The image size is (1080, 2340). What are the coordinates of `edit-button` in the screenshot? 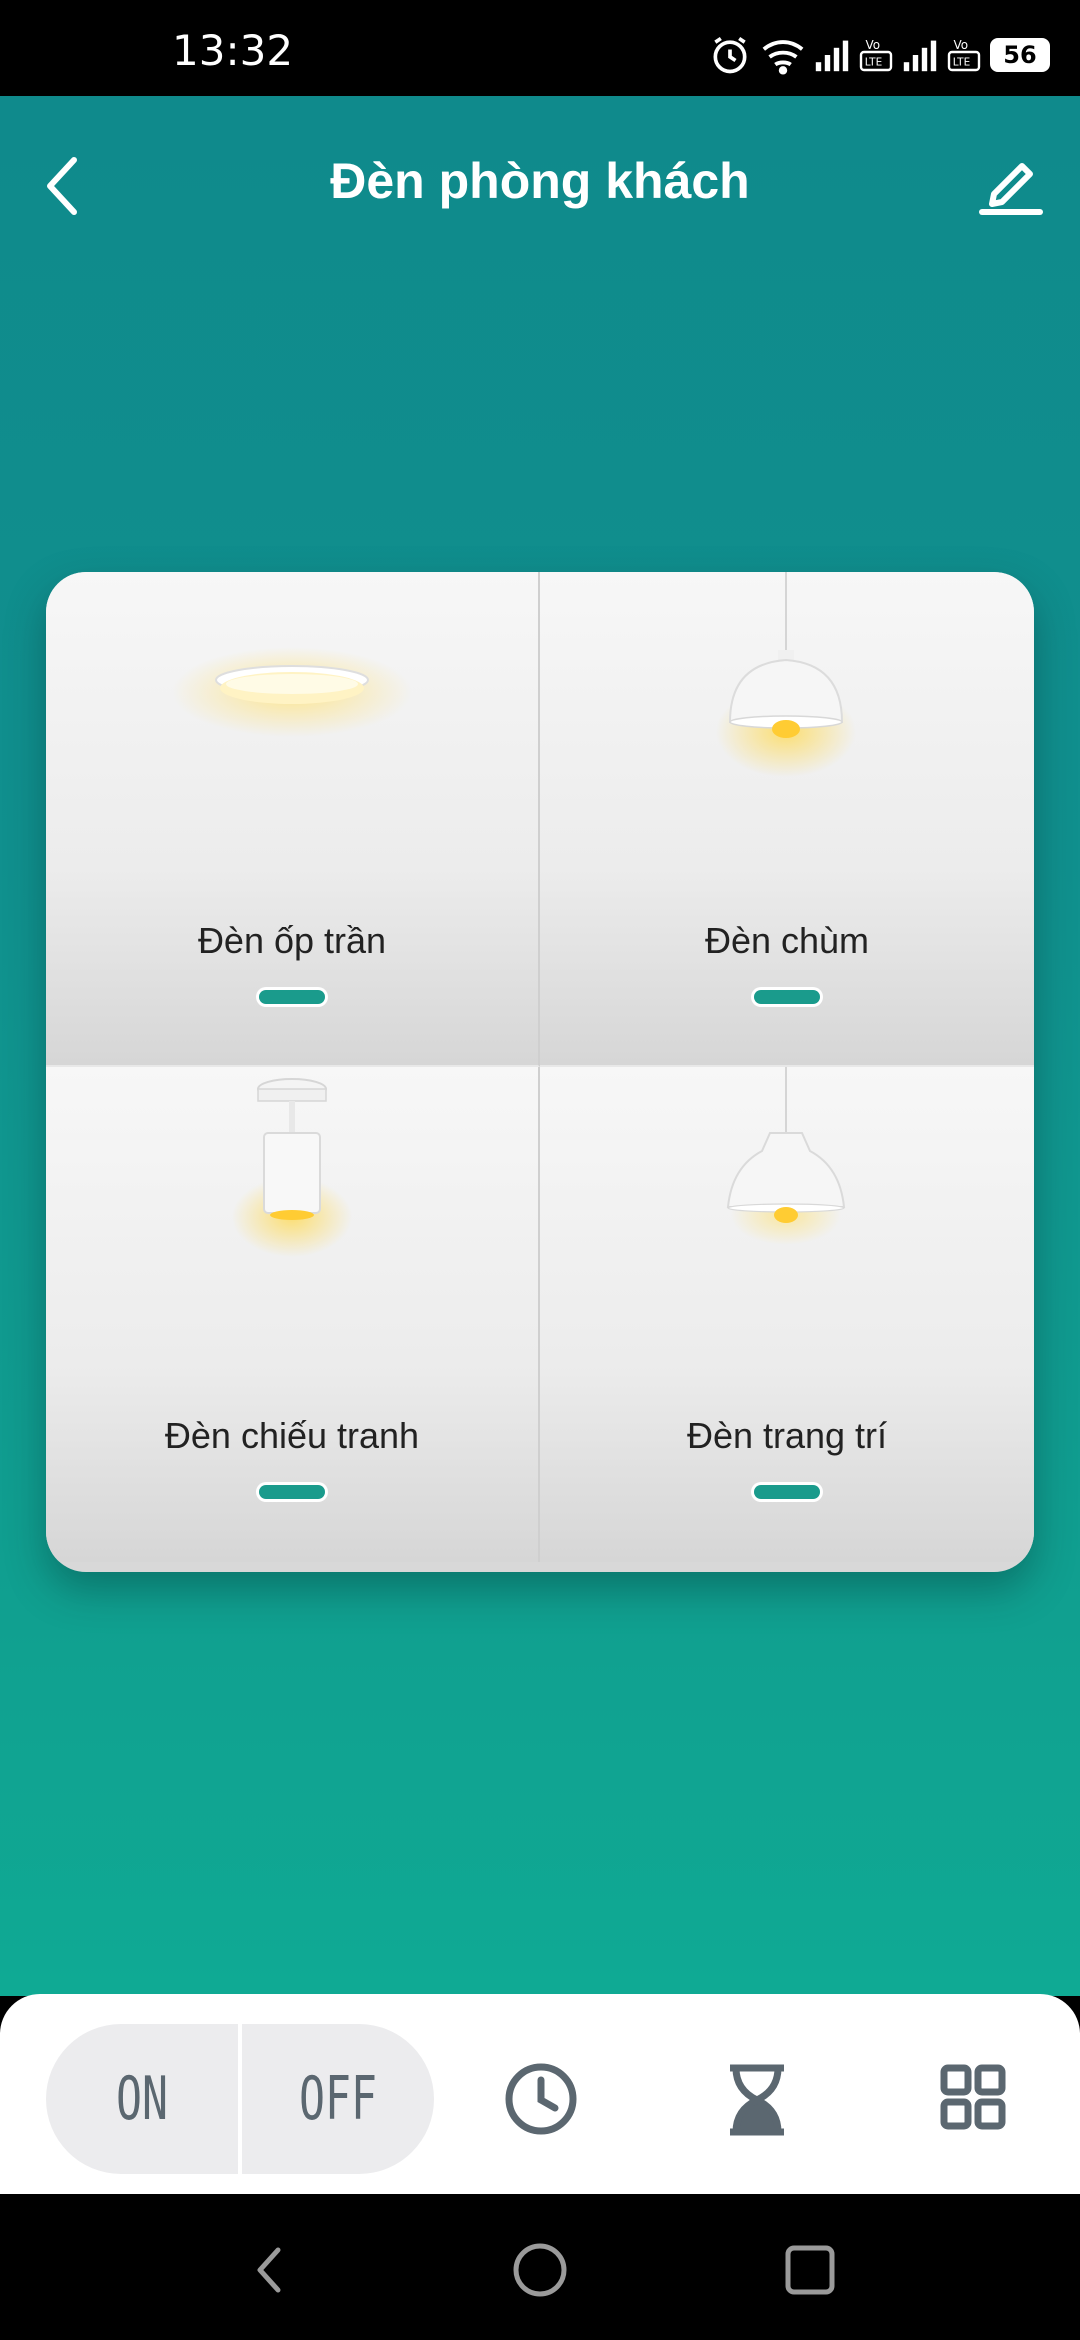 It's located at (1011, 183).